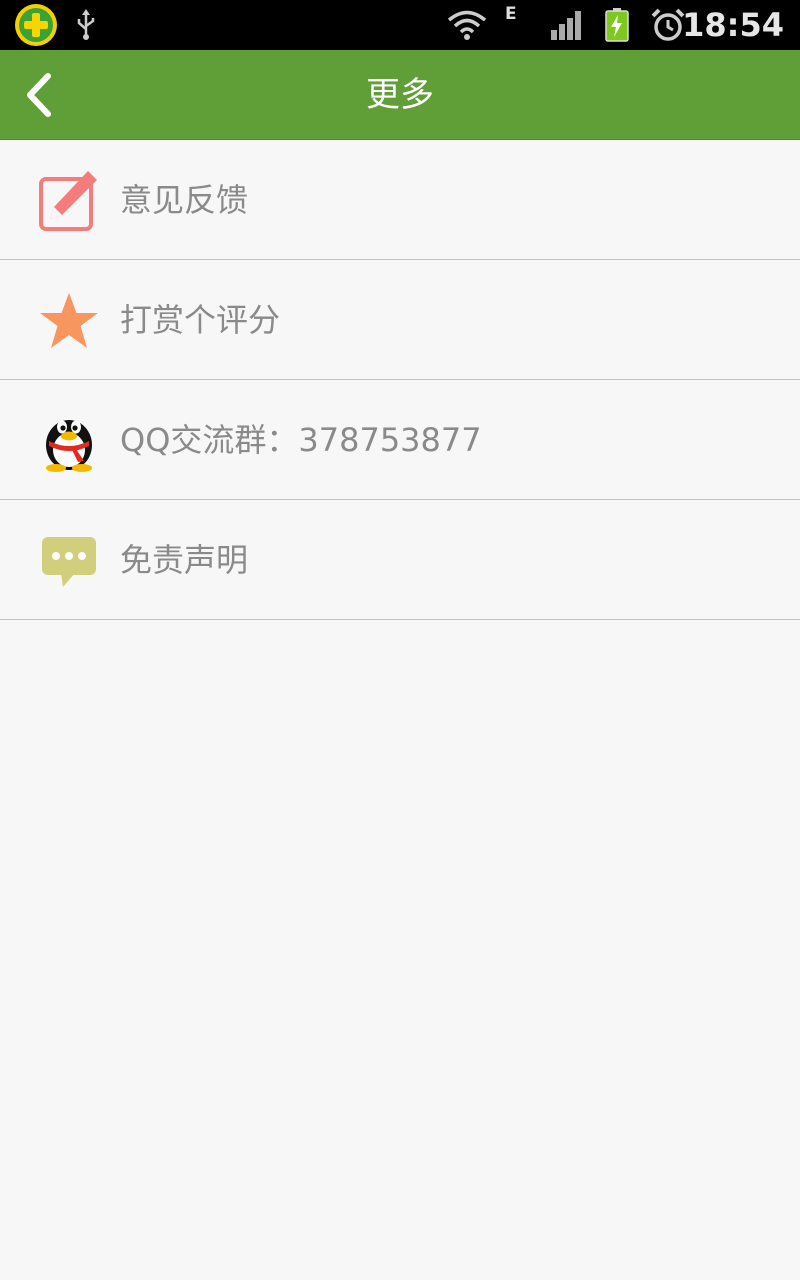  Describe the element at coordinates (400, 25) in the screenshot. I see `status-bar: E 18:54` at that location.